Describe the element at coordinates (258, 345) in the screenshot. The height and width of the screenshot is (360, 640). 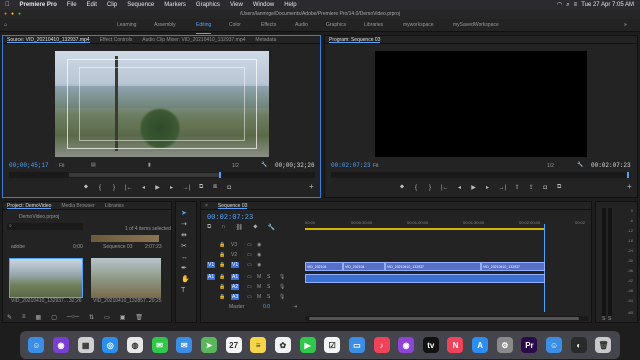
I see `notes-icon: ≡` at that location.